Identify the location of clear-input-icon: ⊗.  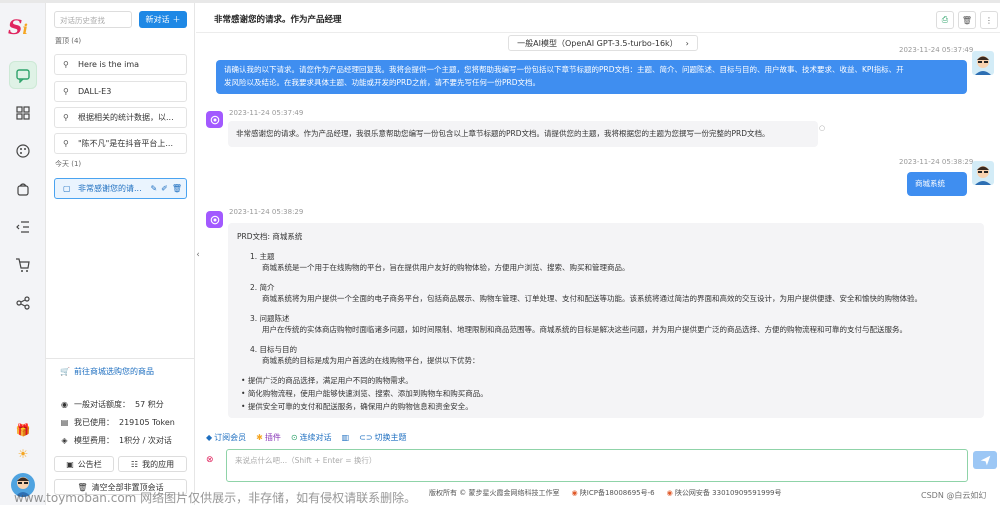
(210, 460).